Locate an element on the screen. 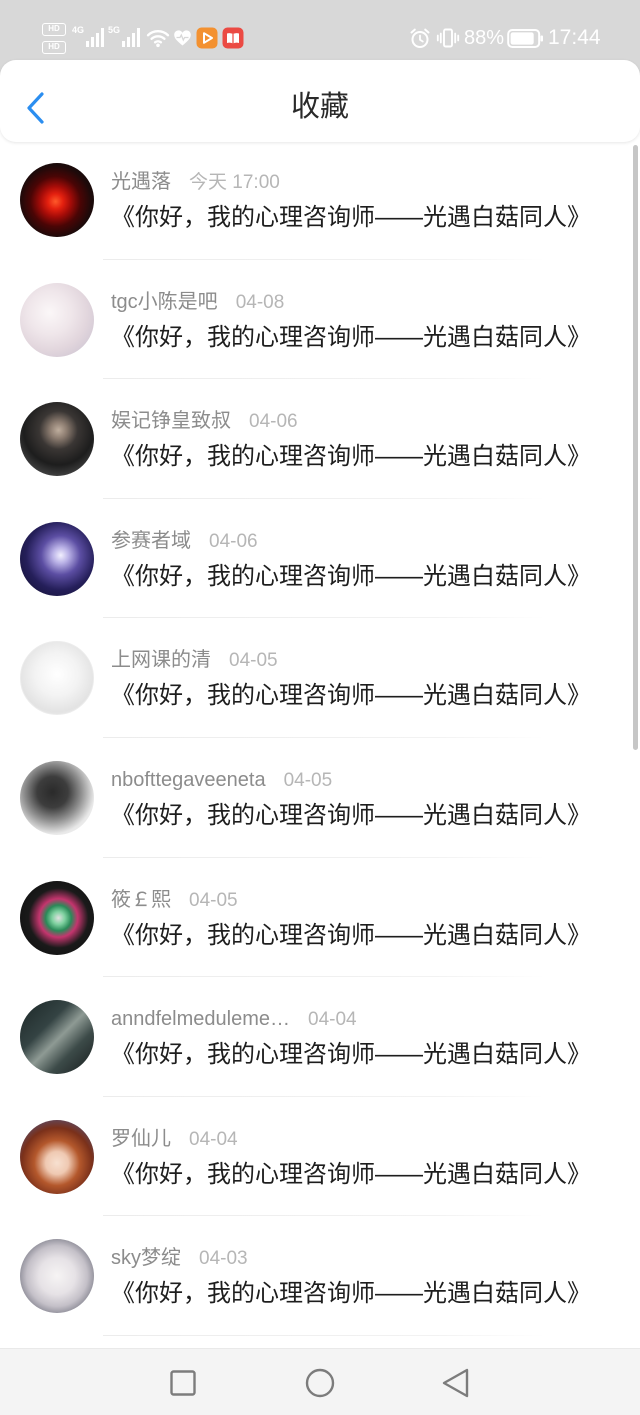  item-text: 筱￡熙 04-05 《你好，我的心理咨询师——光遇白菇同人》 is located at coordinates (355, 917).